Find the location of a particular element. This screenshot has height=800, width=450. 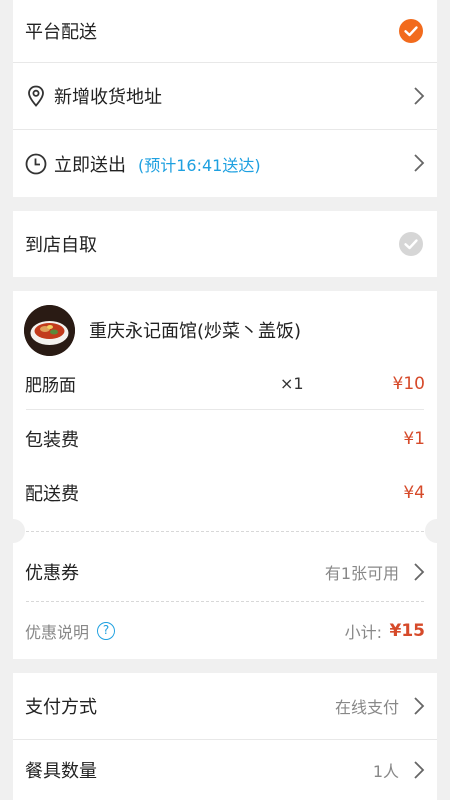

pickup-option: 到店自取 is located at coordinates (225, 244).